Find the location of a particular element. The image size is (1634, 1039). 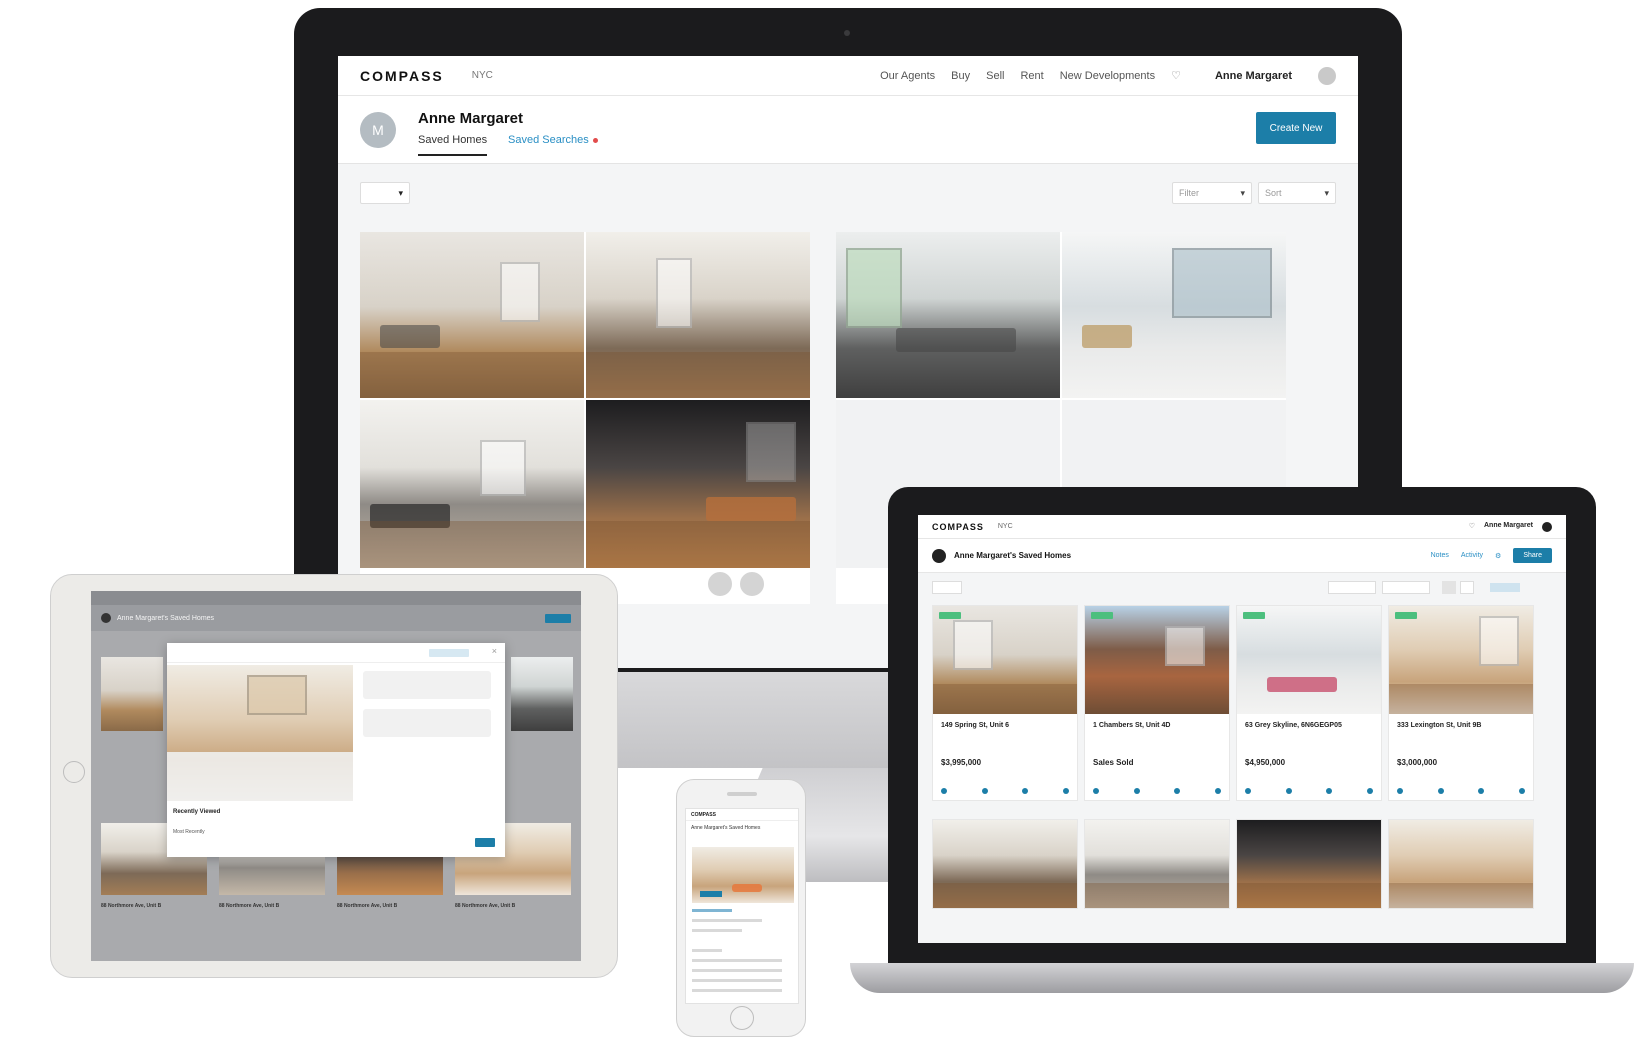

page-title: Anne Margaret's Saved Homes is located at coordinates (166, 618).